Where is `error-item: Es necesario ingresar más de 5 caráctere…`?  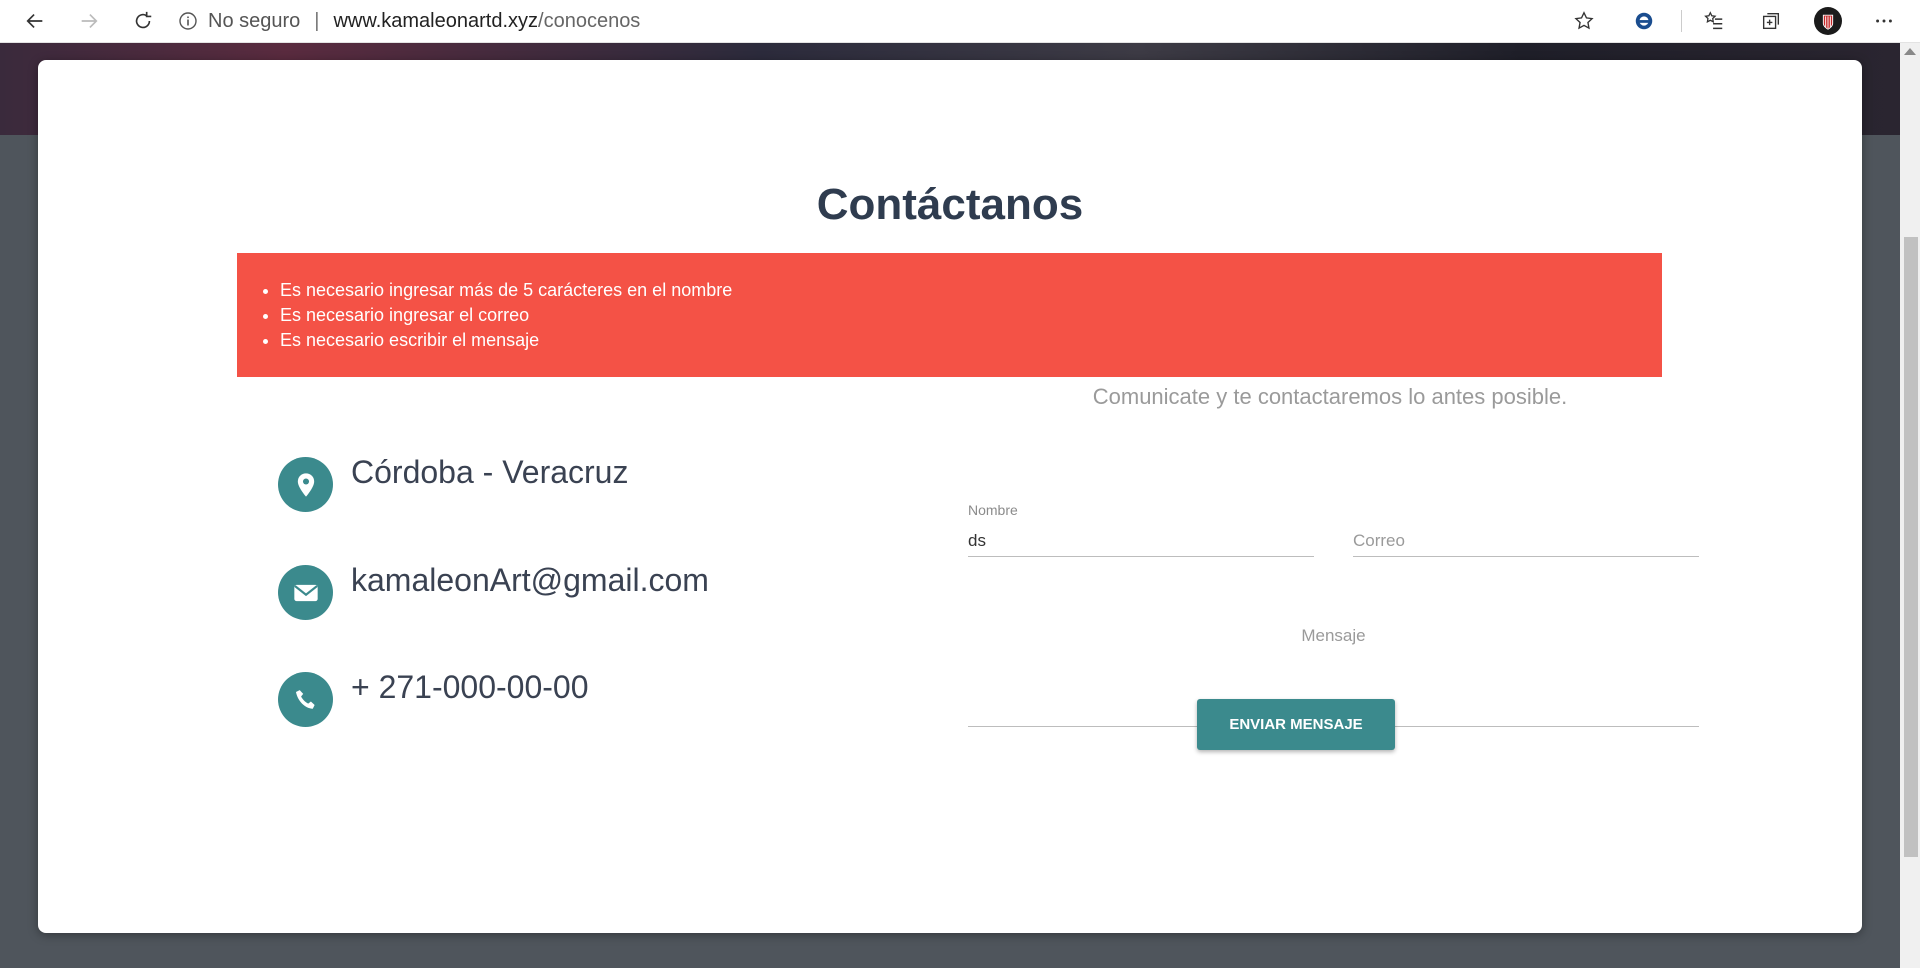
error-item: Es necesario ingresar más de 5 caráctere… is located at coordinates (971, 290).